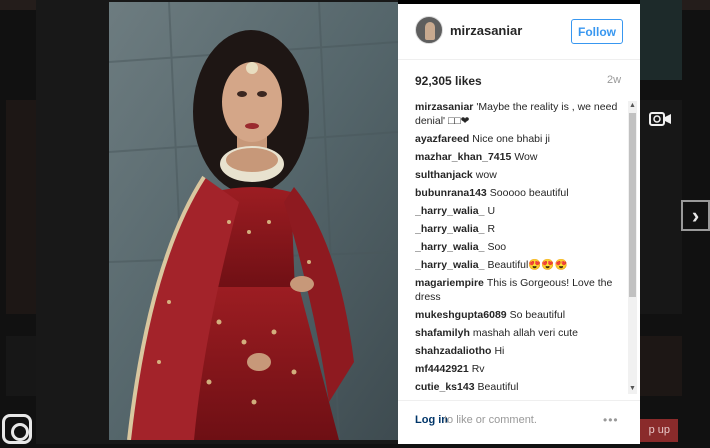 This screenshot has width=710, height=448. Describe the element at coordinates (448, 81) in the screenshot. I see `likes-count: 92,305 likes` at that location.